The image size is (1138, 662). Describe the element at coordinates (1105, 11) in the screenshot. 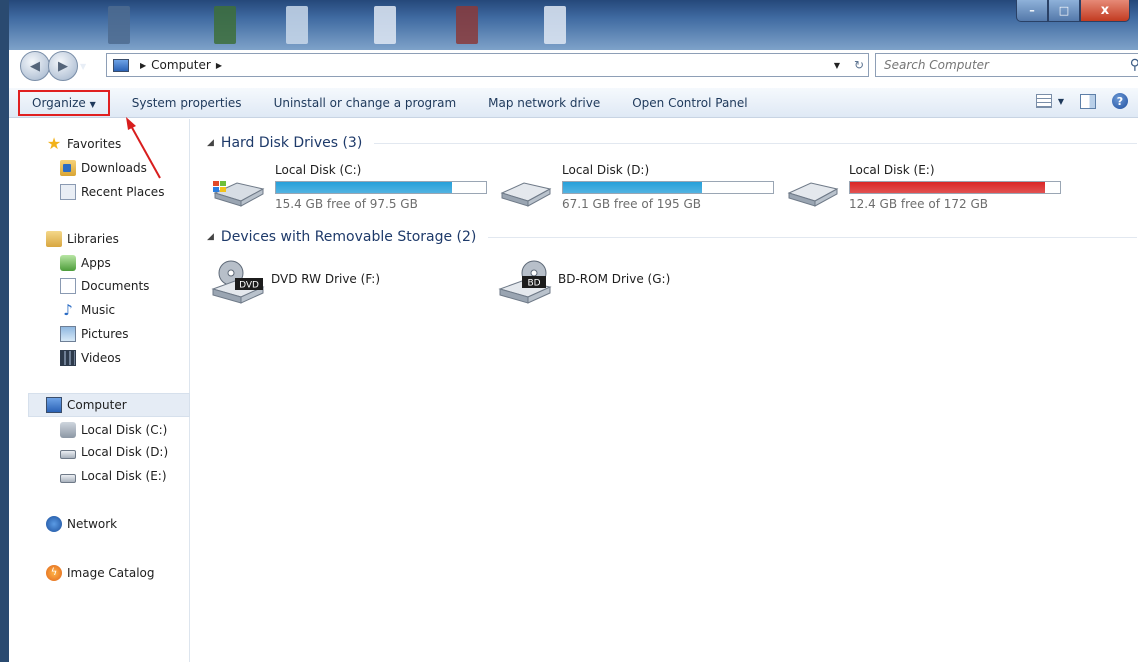

I see `close-button: x` at that location.